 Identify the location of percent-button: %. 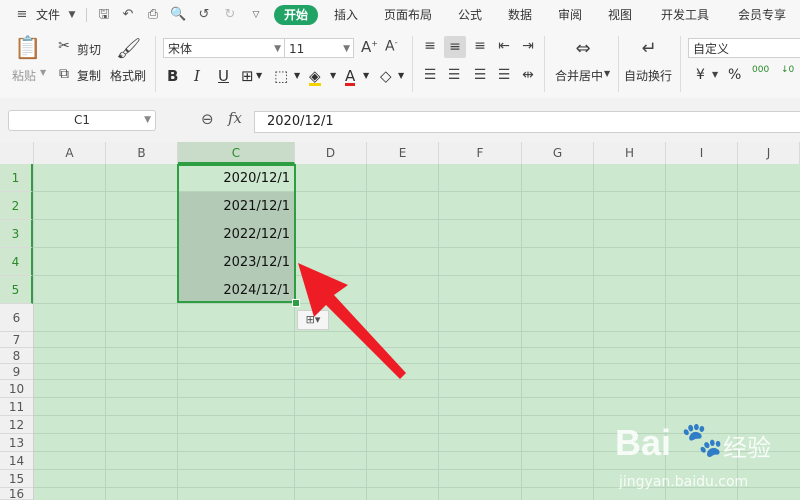
(734, 75).